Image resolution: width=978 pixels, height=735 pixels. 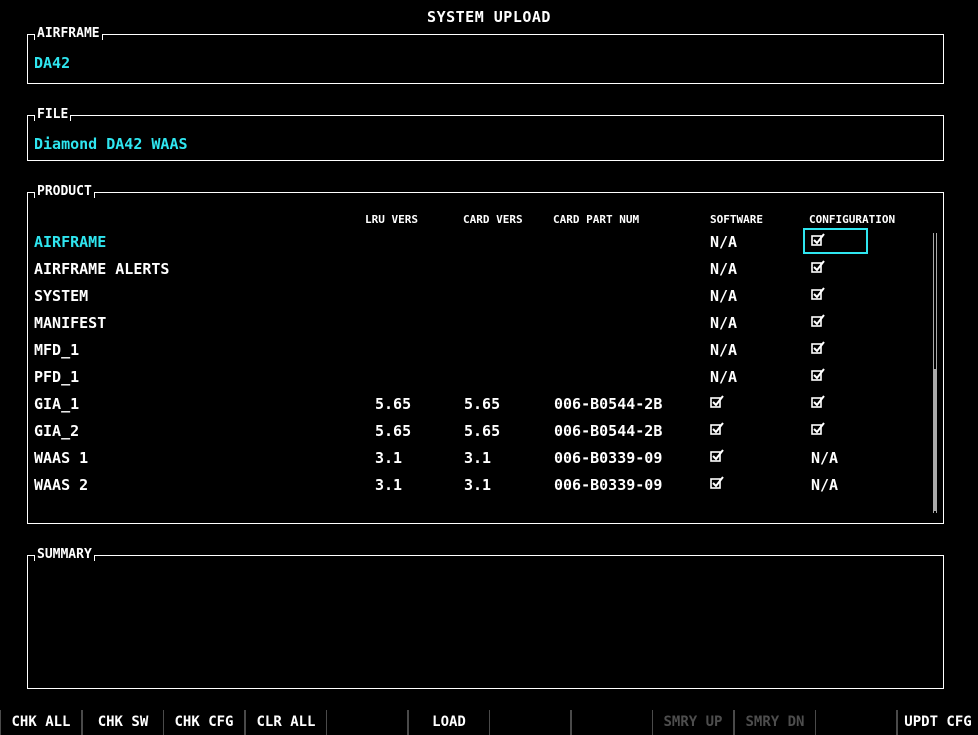 What do you see at coordinates (485, 134) in the screenshot?
I see `file-panel: FILE Diamond DA42 WAAS` at bounding box center [485, 134].